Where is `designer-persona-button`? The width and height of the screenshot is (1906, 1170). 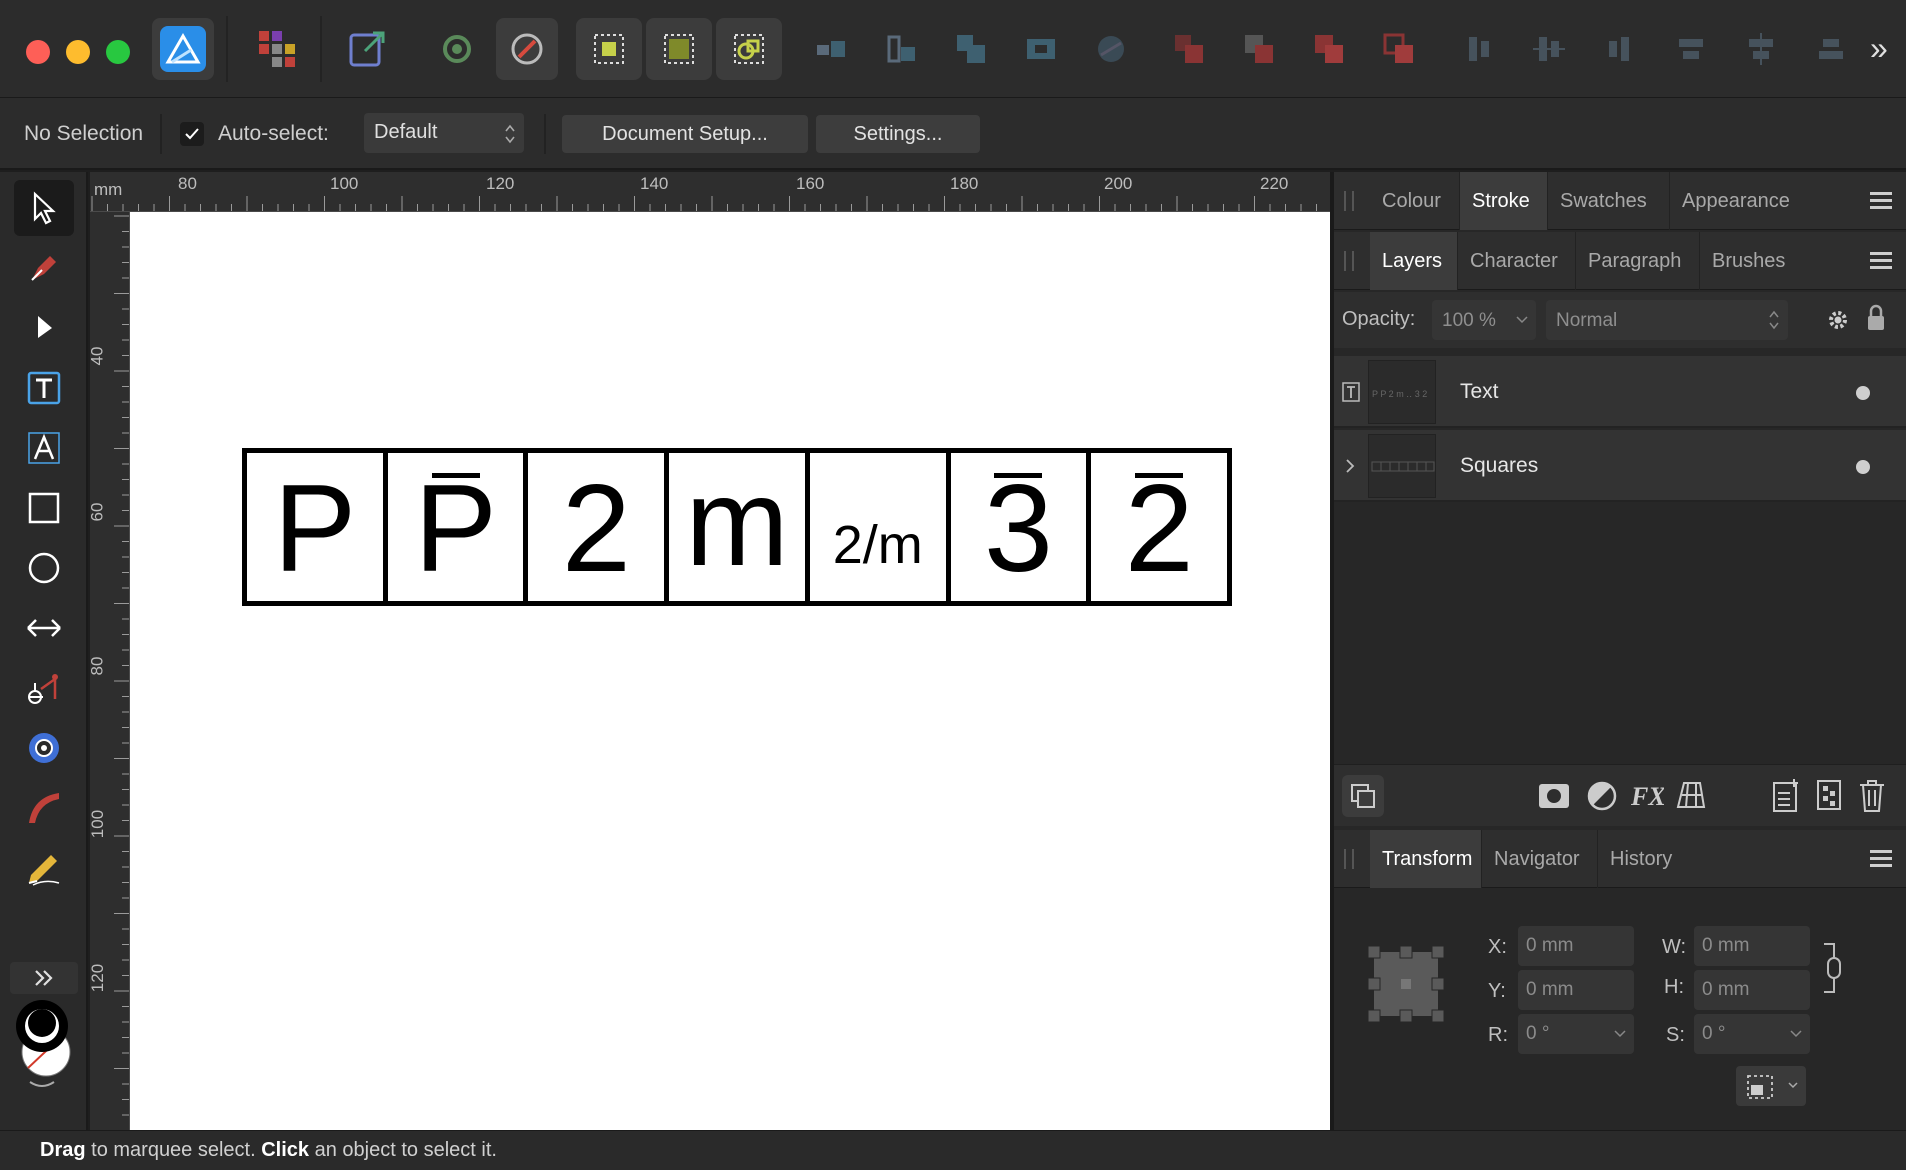
designer-persona-button is located at coordinates (183, 49).